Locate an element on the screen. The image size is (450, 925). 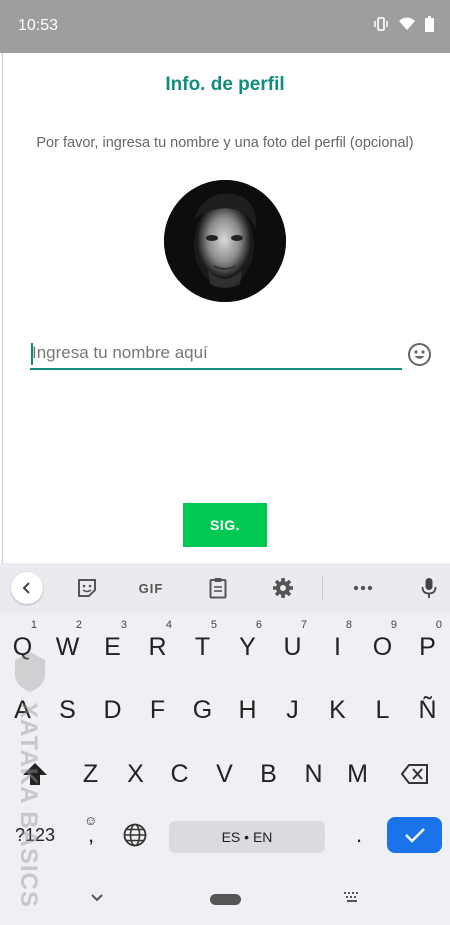
comma-key: , ☺ is located at coordinates (91, 835).